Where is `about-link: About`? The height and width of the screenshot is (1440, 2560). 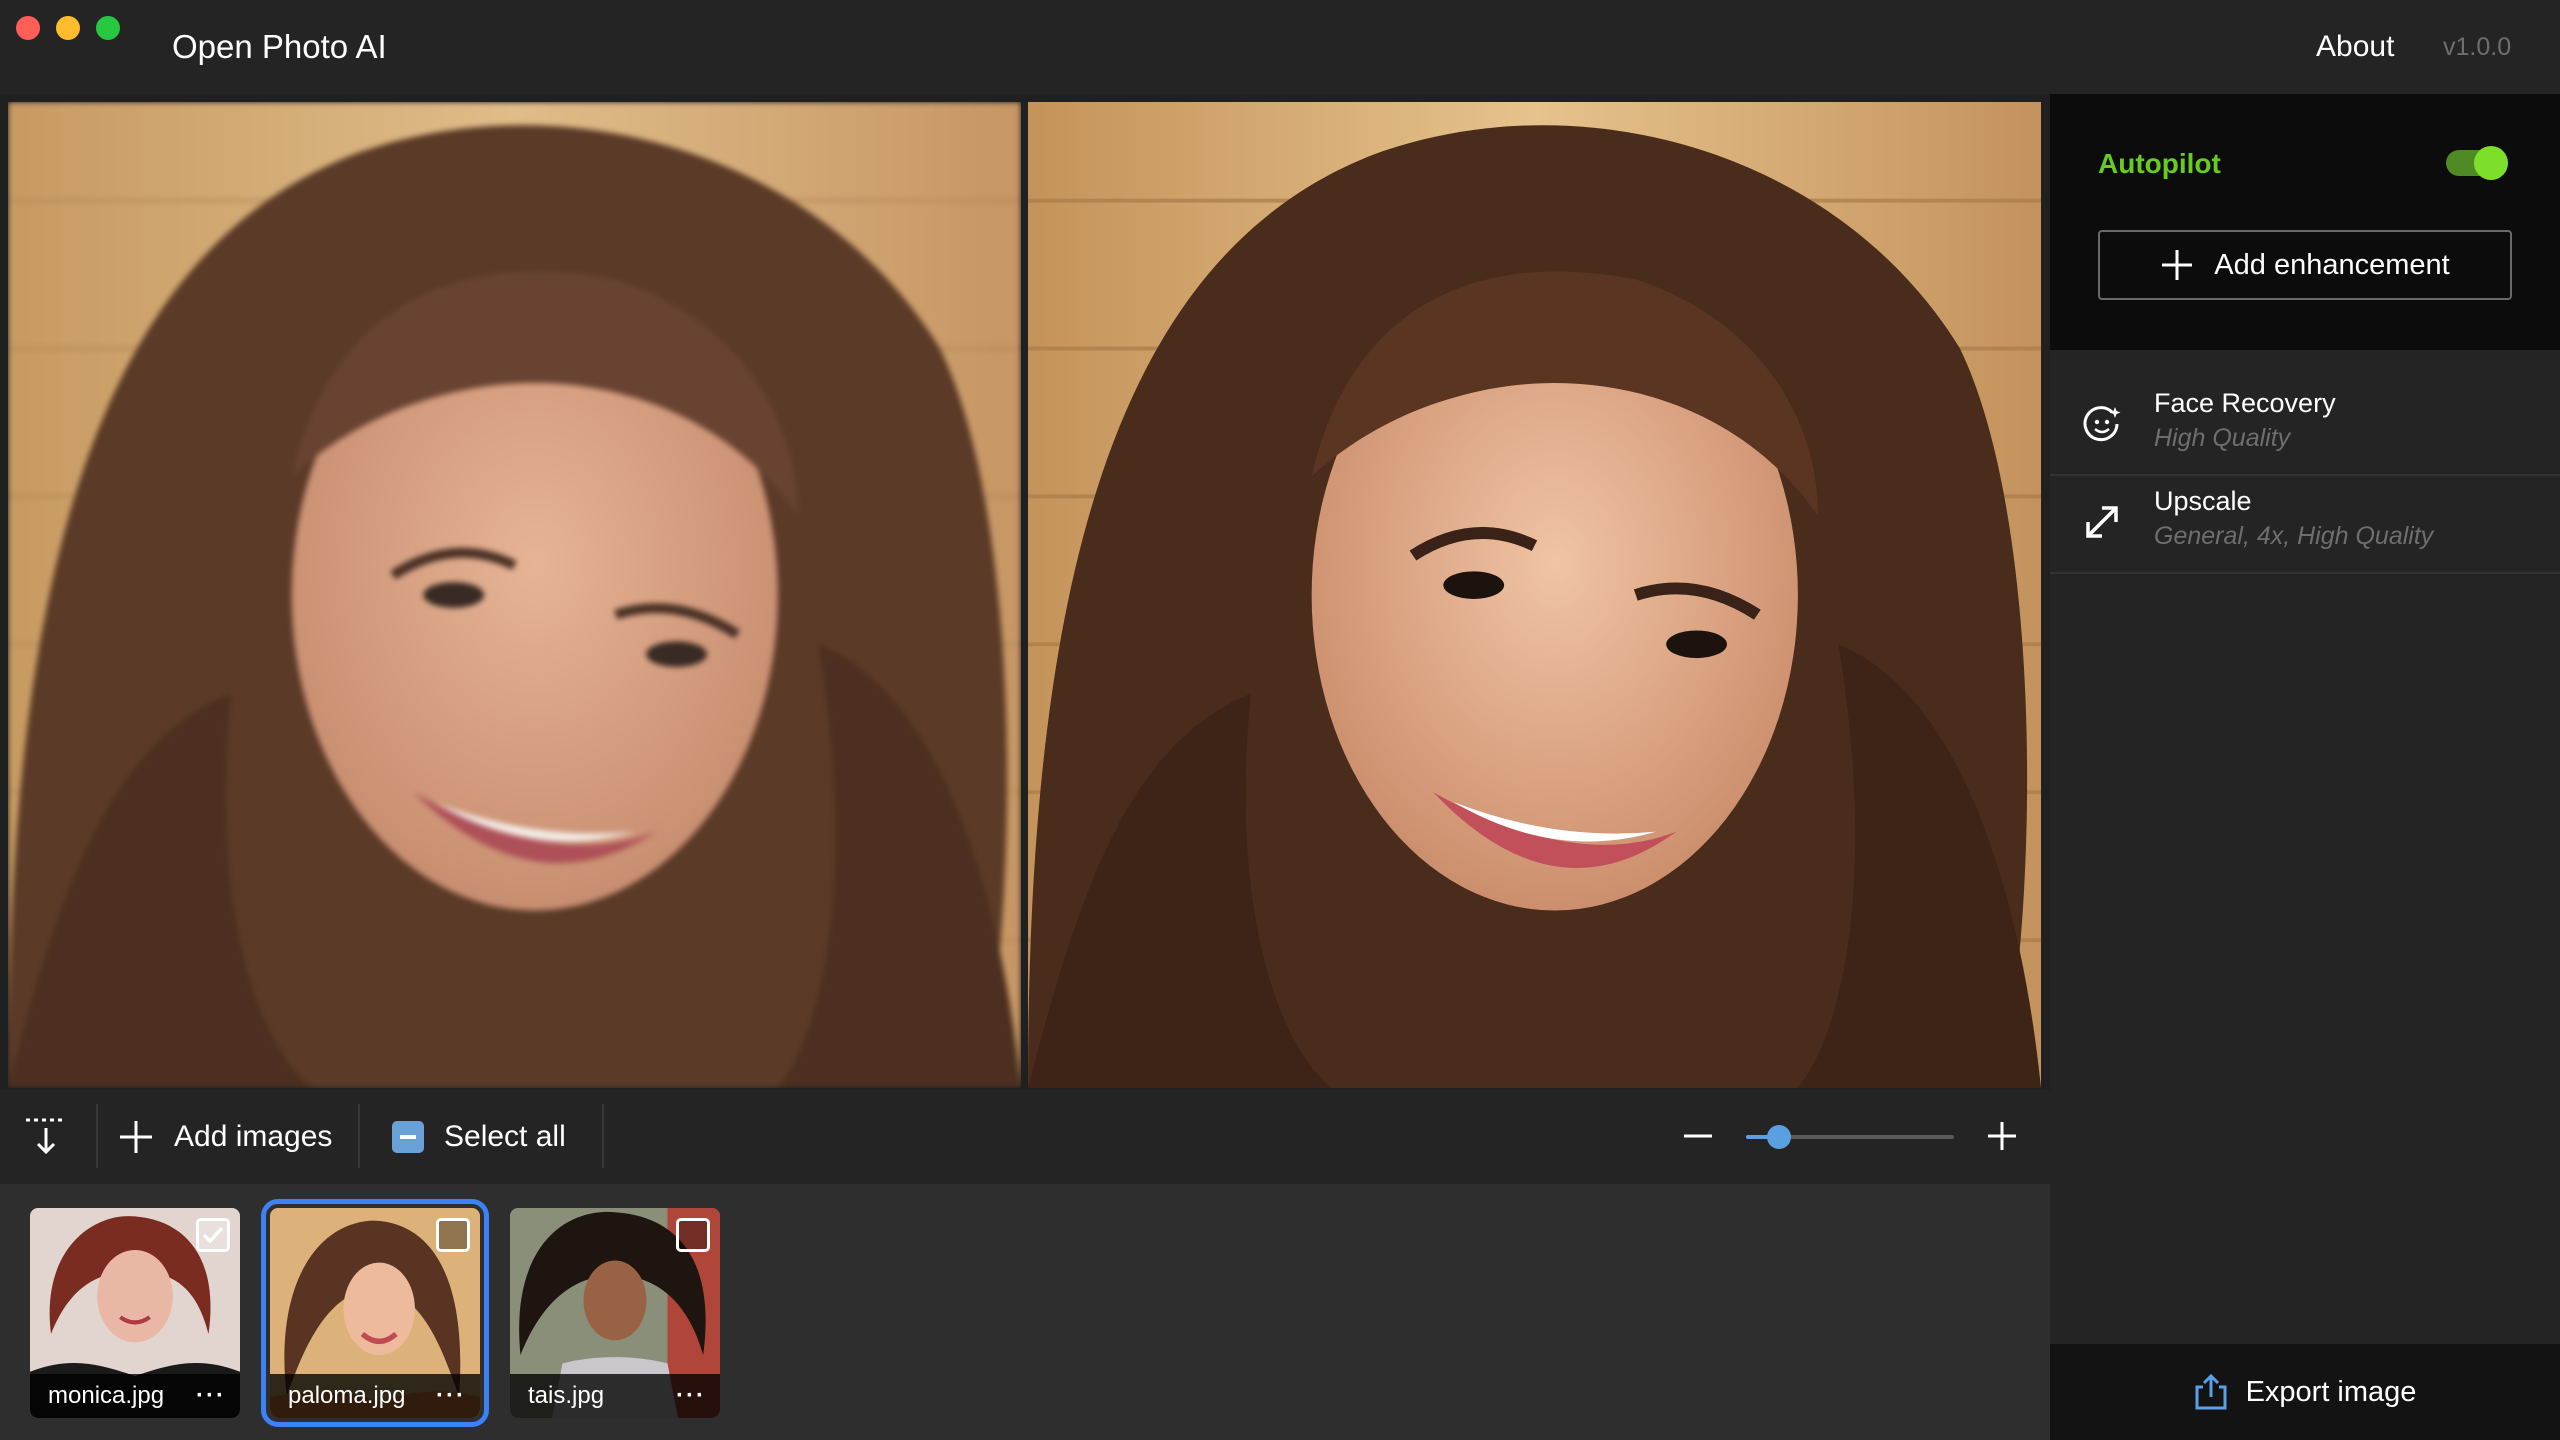 about-link: About is located at coordinates (2355, 47).